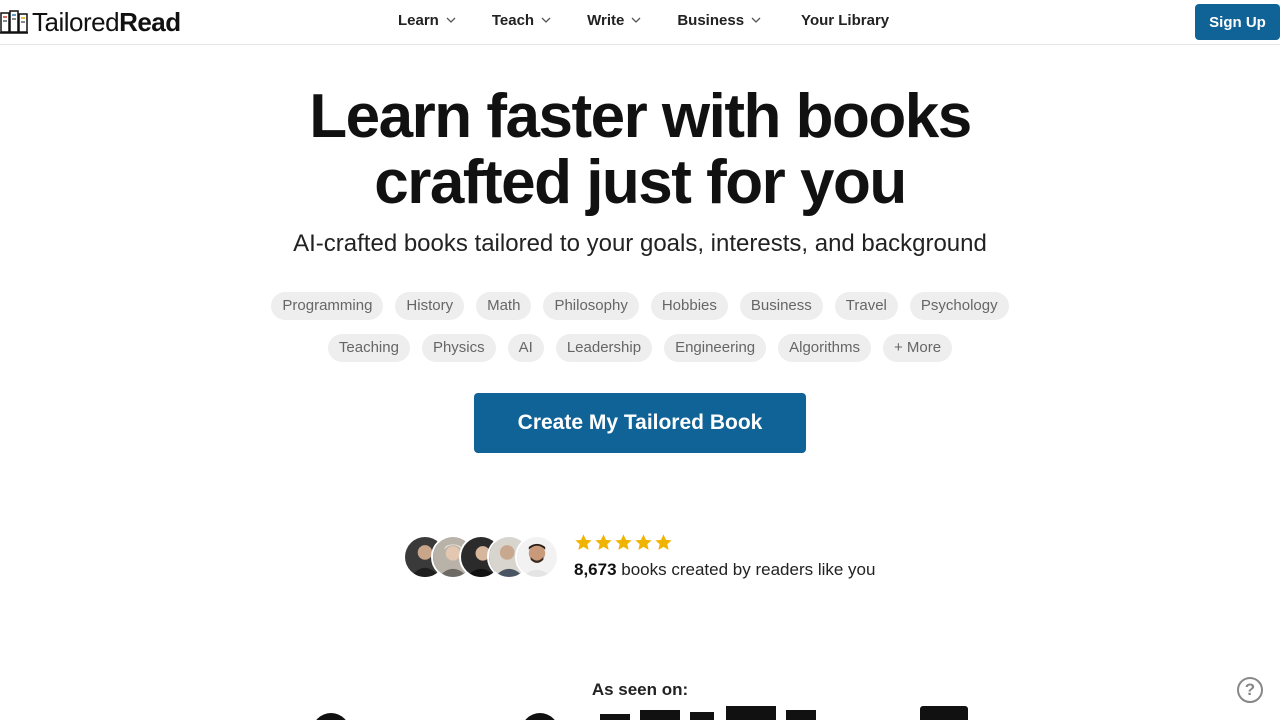 This screenshot has width=1280, height=720. What do you see at coordinates (14, 22) in the screenshot?
I see `books-logo-icon` at bounding box center [14, 22].